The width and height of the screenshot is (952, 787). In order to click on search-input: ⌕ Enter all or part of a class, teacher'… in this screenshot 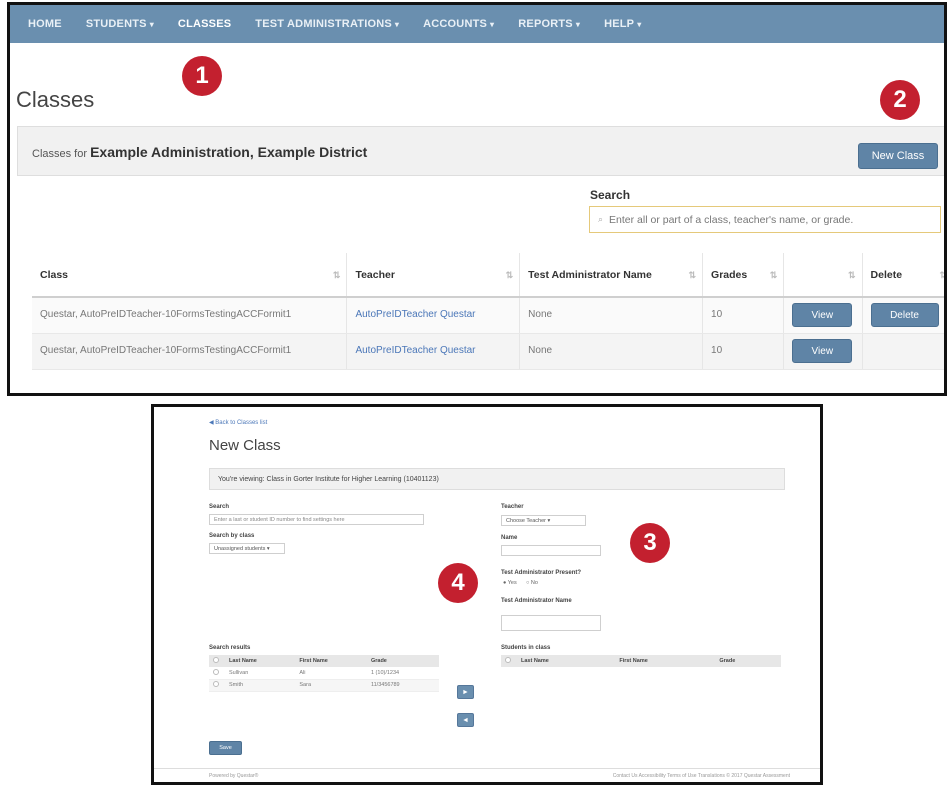, I will do `click(765, 219)`.